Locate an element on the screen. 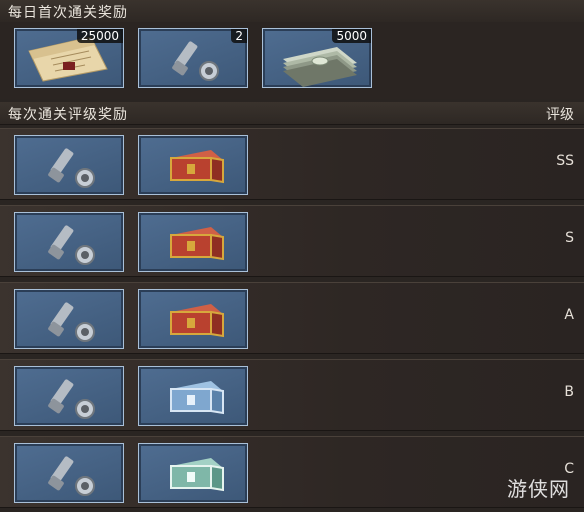 Image resolution: width=584 pixels, height=512 pixels. grade-row-a: A is located at coordinates (292, 318).